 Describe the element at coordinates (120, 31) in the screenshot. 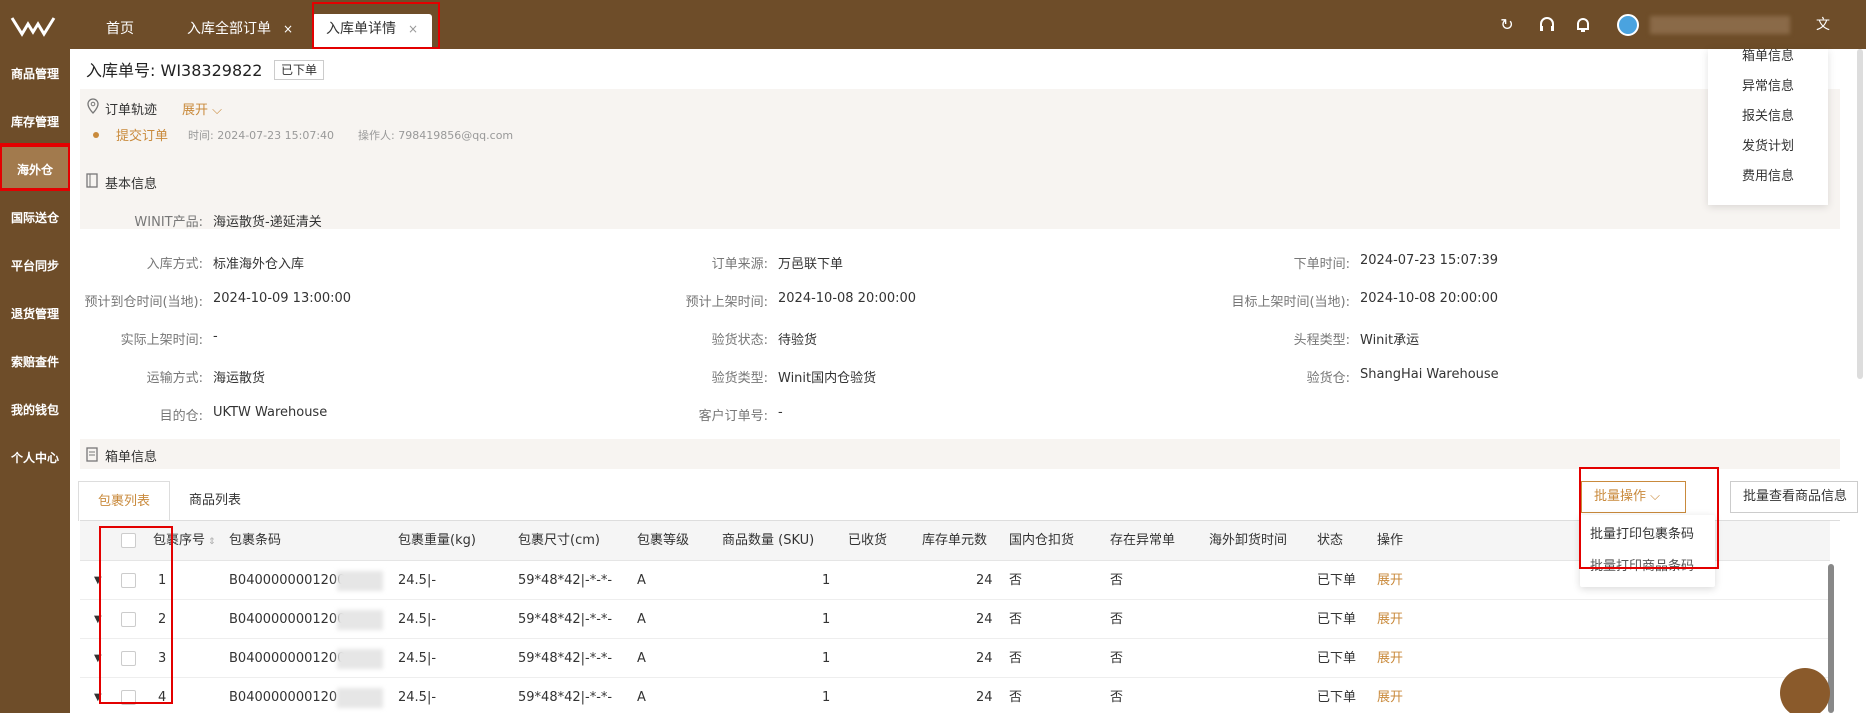

I see `tab-home: 首页` at that location.